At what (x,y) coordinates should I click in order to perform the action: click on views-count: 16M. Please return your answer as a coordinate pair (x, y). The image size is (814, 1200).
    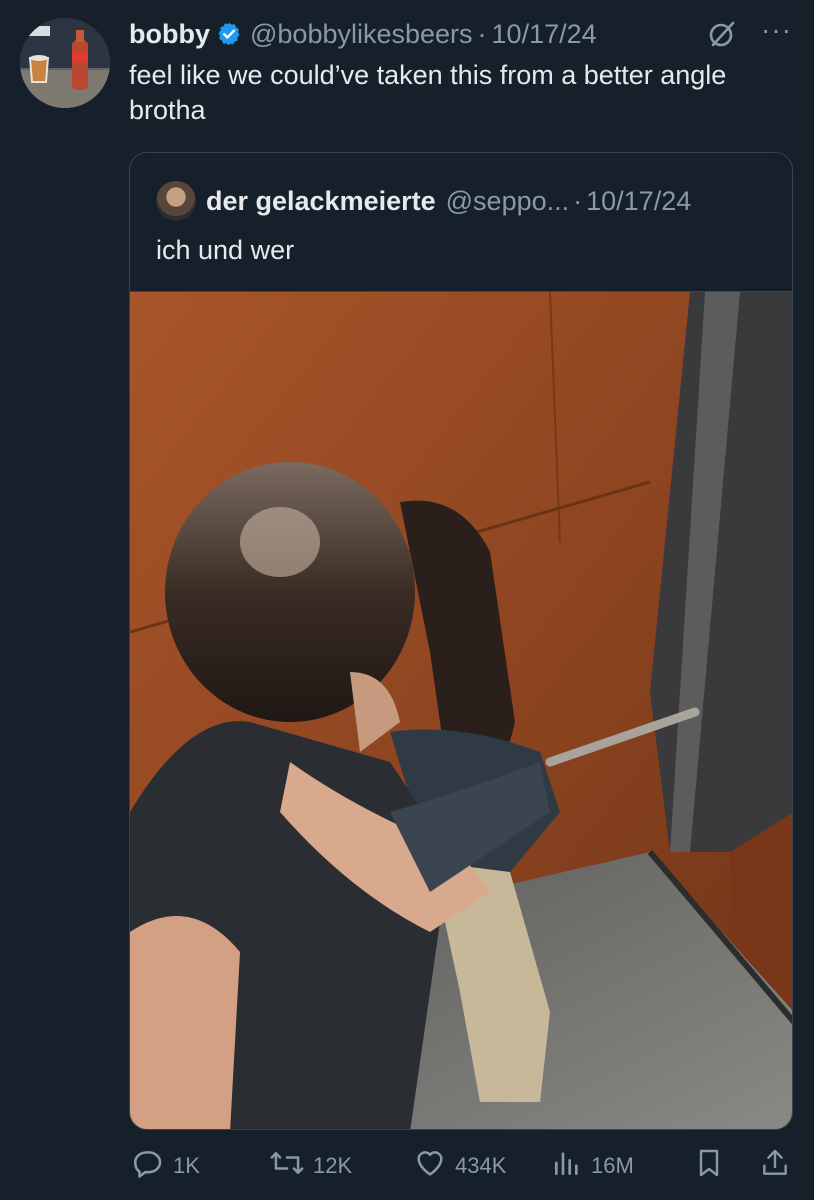
    Looking at the image, I should click on (612, 1165).